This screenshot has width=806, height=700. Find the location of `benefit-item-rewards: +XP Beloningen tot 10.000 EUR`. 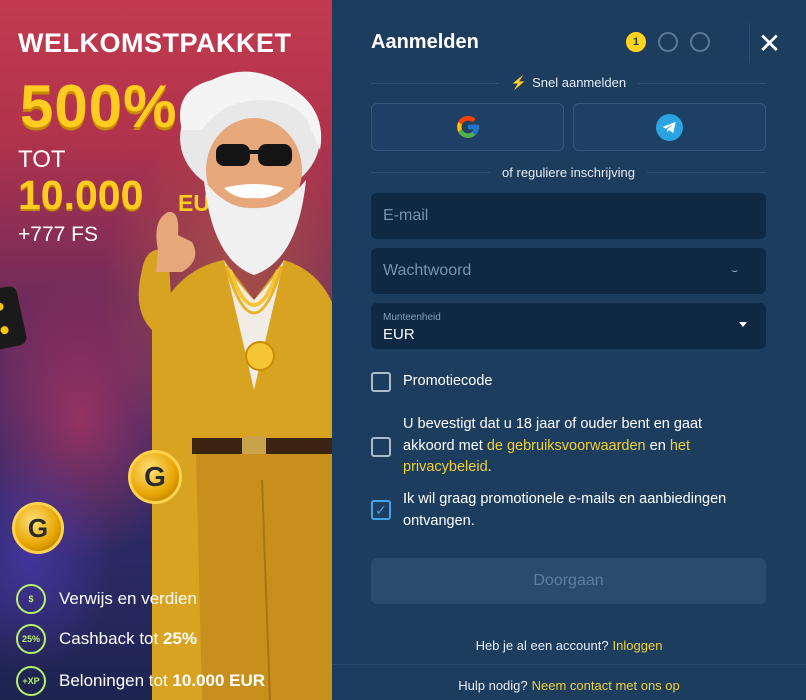

benefit-item-rewards: +XP Beloningen tot 10.000 EUR is located at coordinates (166, 681).